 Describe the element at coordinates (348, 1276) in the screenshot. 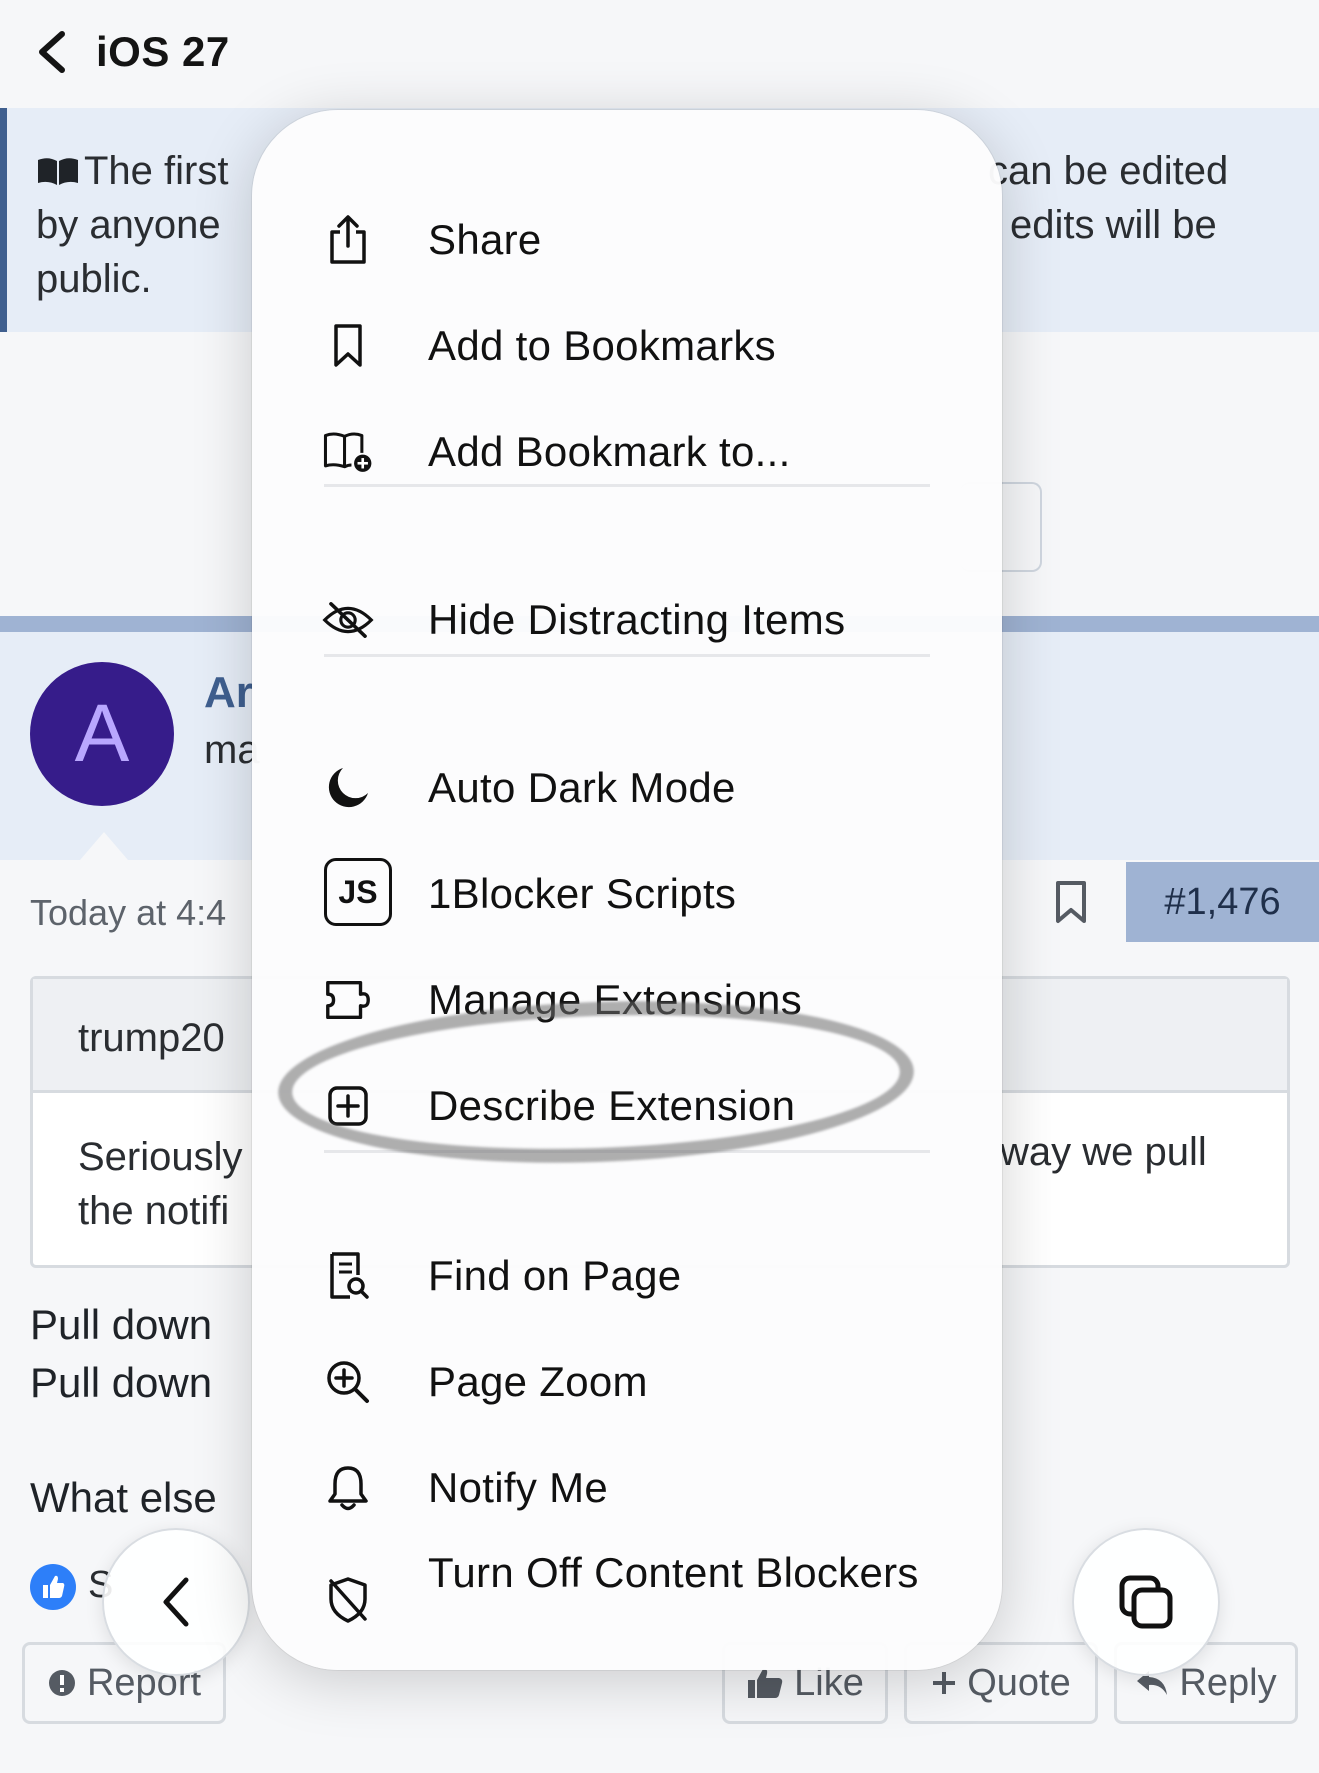

I see `doc-search-icon` at that location.